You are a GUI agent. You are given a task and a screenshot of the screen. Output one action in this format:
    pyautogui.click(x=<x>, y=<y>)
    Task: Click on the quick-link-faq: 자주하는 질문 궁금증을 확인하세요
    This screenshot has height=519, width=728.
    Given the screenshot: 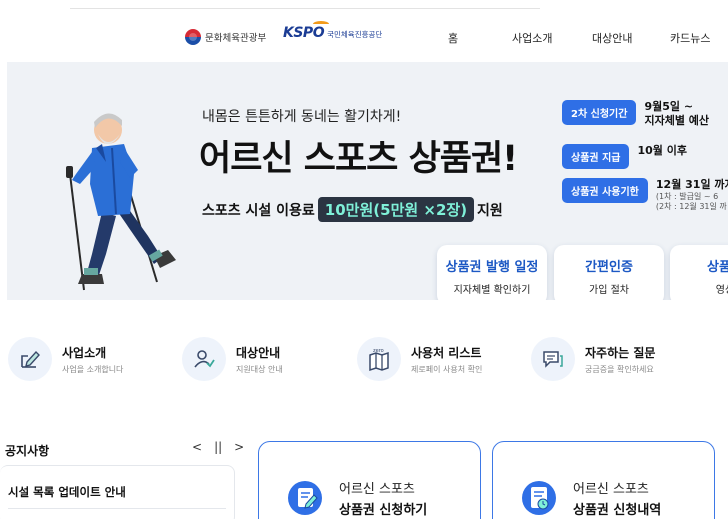 What is the action you would take?
    pyautogui.click(x=593, y=359)
    